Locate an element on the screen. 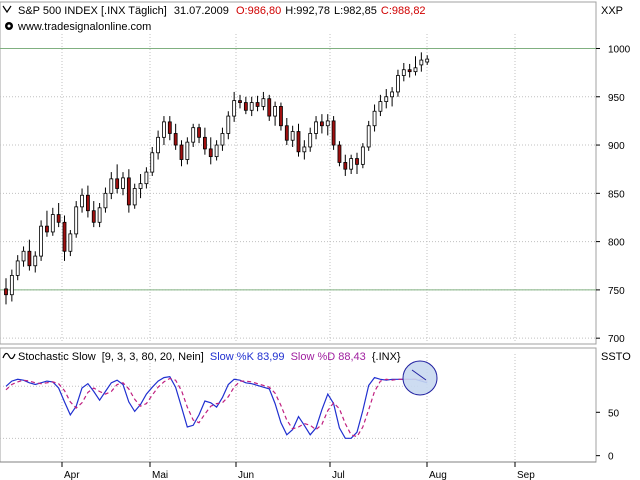  price-y-axis: 700 750 800 850 900 950 1000 is located at coordinates (613, 194).